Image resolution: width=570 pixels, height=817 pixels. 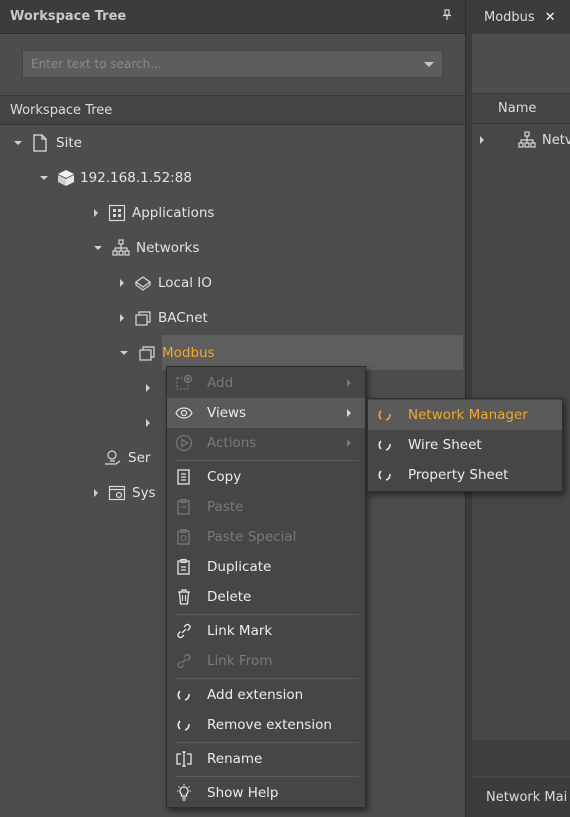 I want to click on menu-item-paste-special: Paste Special, so click(x=266, y=537).